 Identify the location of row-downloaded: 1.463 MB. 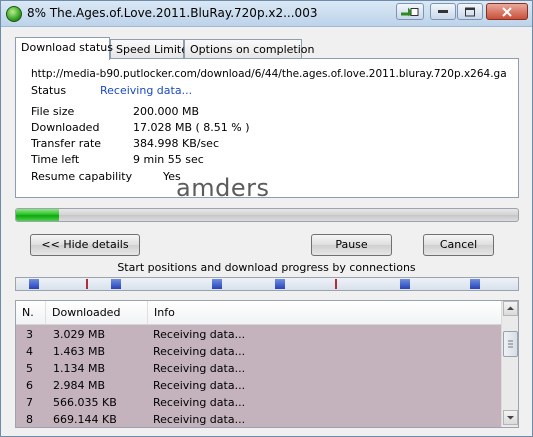
(79, 351).